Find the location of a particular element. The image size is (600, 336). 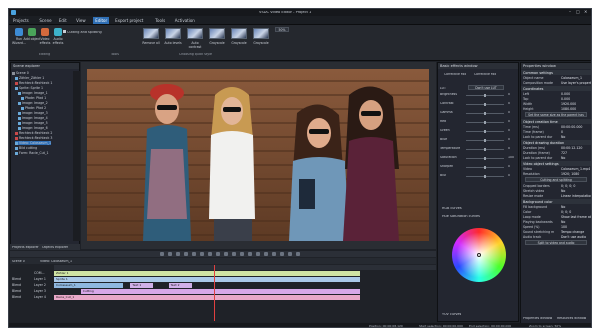

quick-style-1: Auto levels is located at coordinates (173, 38).